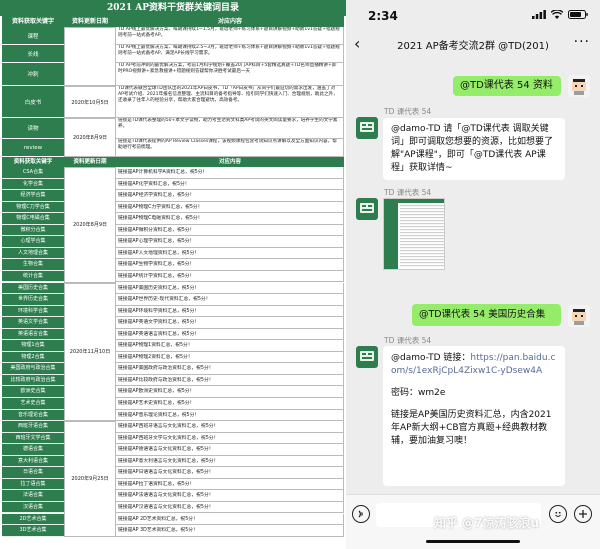 The width and height of the screenshot is (600, 549). What do you see at coordinates (33, 54) in the screenshot?
I see `keyword-cell: 长线` at bounding box center [33, 54].